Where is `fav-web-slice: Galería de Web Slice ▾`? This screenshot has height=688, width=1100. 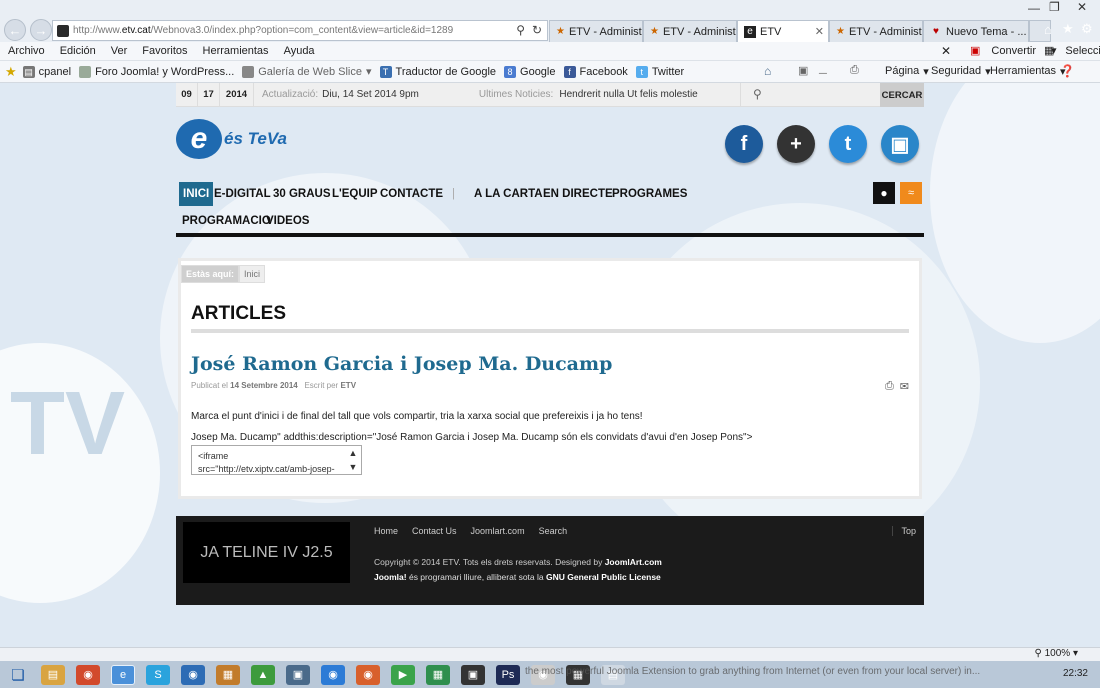 fav-web-slice: Galería de Web Slice ▾ is located at coordinates (307, 71).